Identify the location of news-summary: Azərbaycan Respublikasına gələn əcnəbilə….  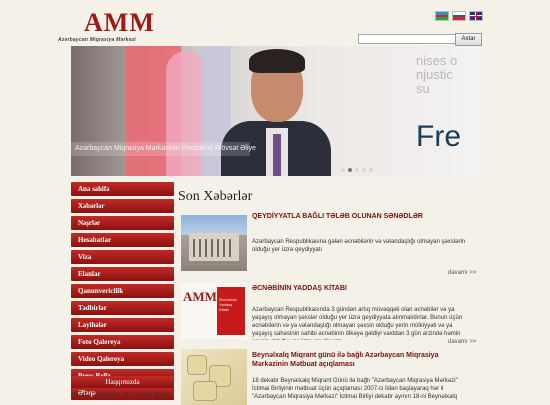
(359, 246).